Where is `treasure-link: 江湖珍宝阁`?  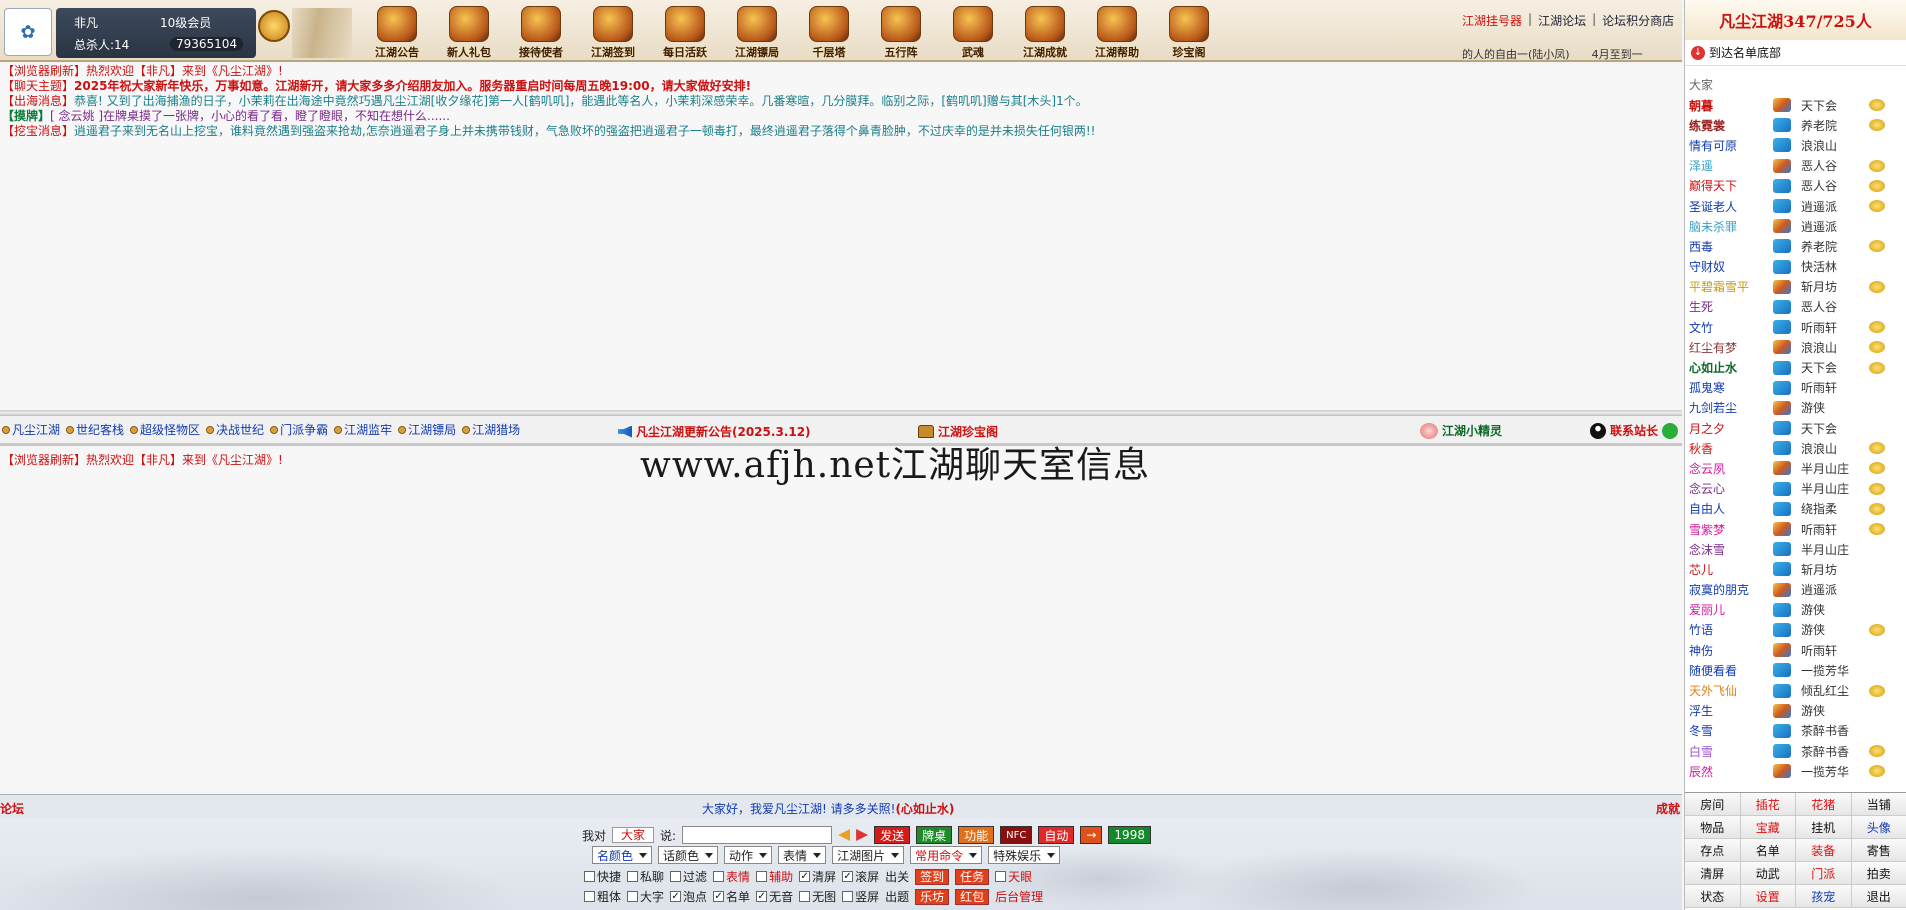 treasure-link: 江湖珍宝阁 is located at coordinates (958, 431).